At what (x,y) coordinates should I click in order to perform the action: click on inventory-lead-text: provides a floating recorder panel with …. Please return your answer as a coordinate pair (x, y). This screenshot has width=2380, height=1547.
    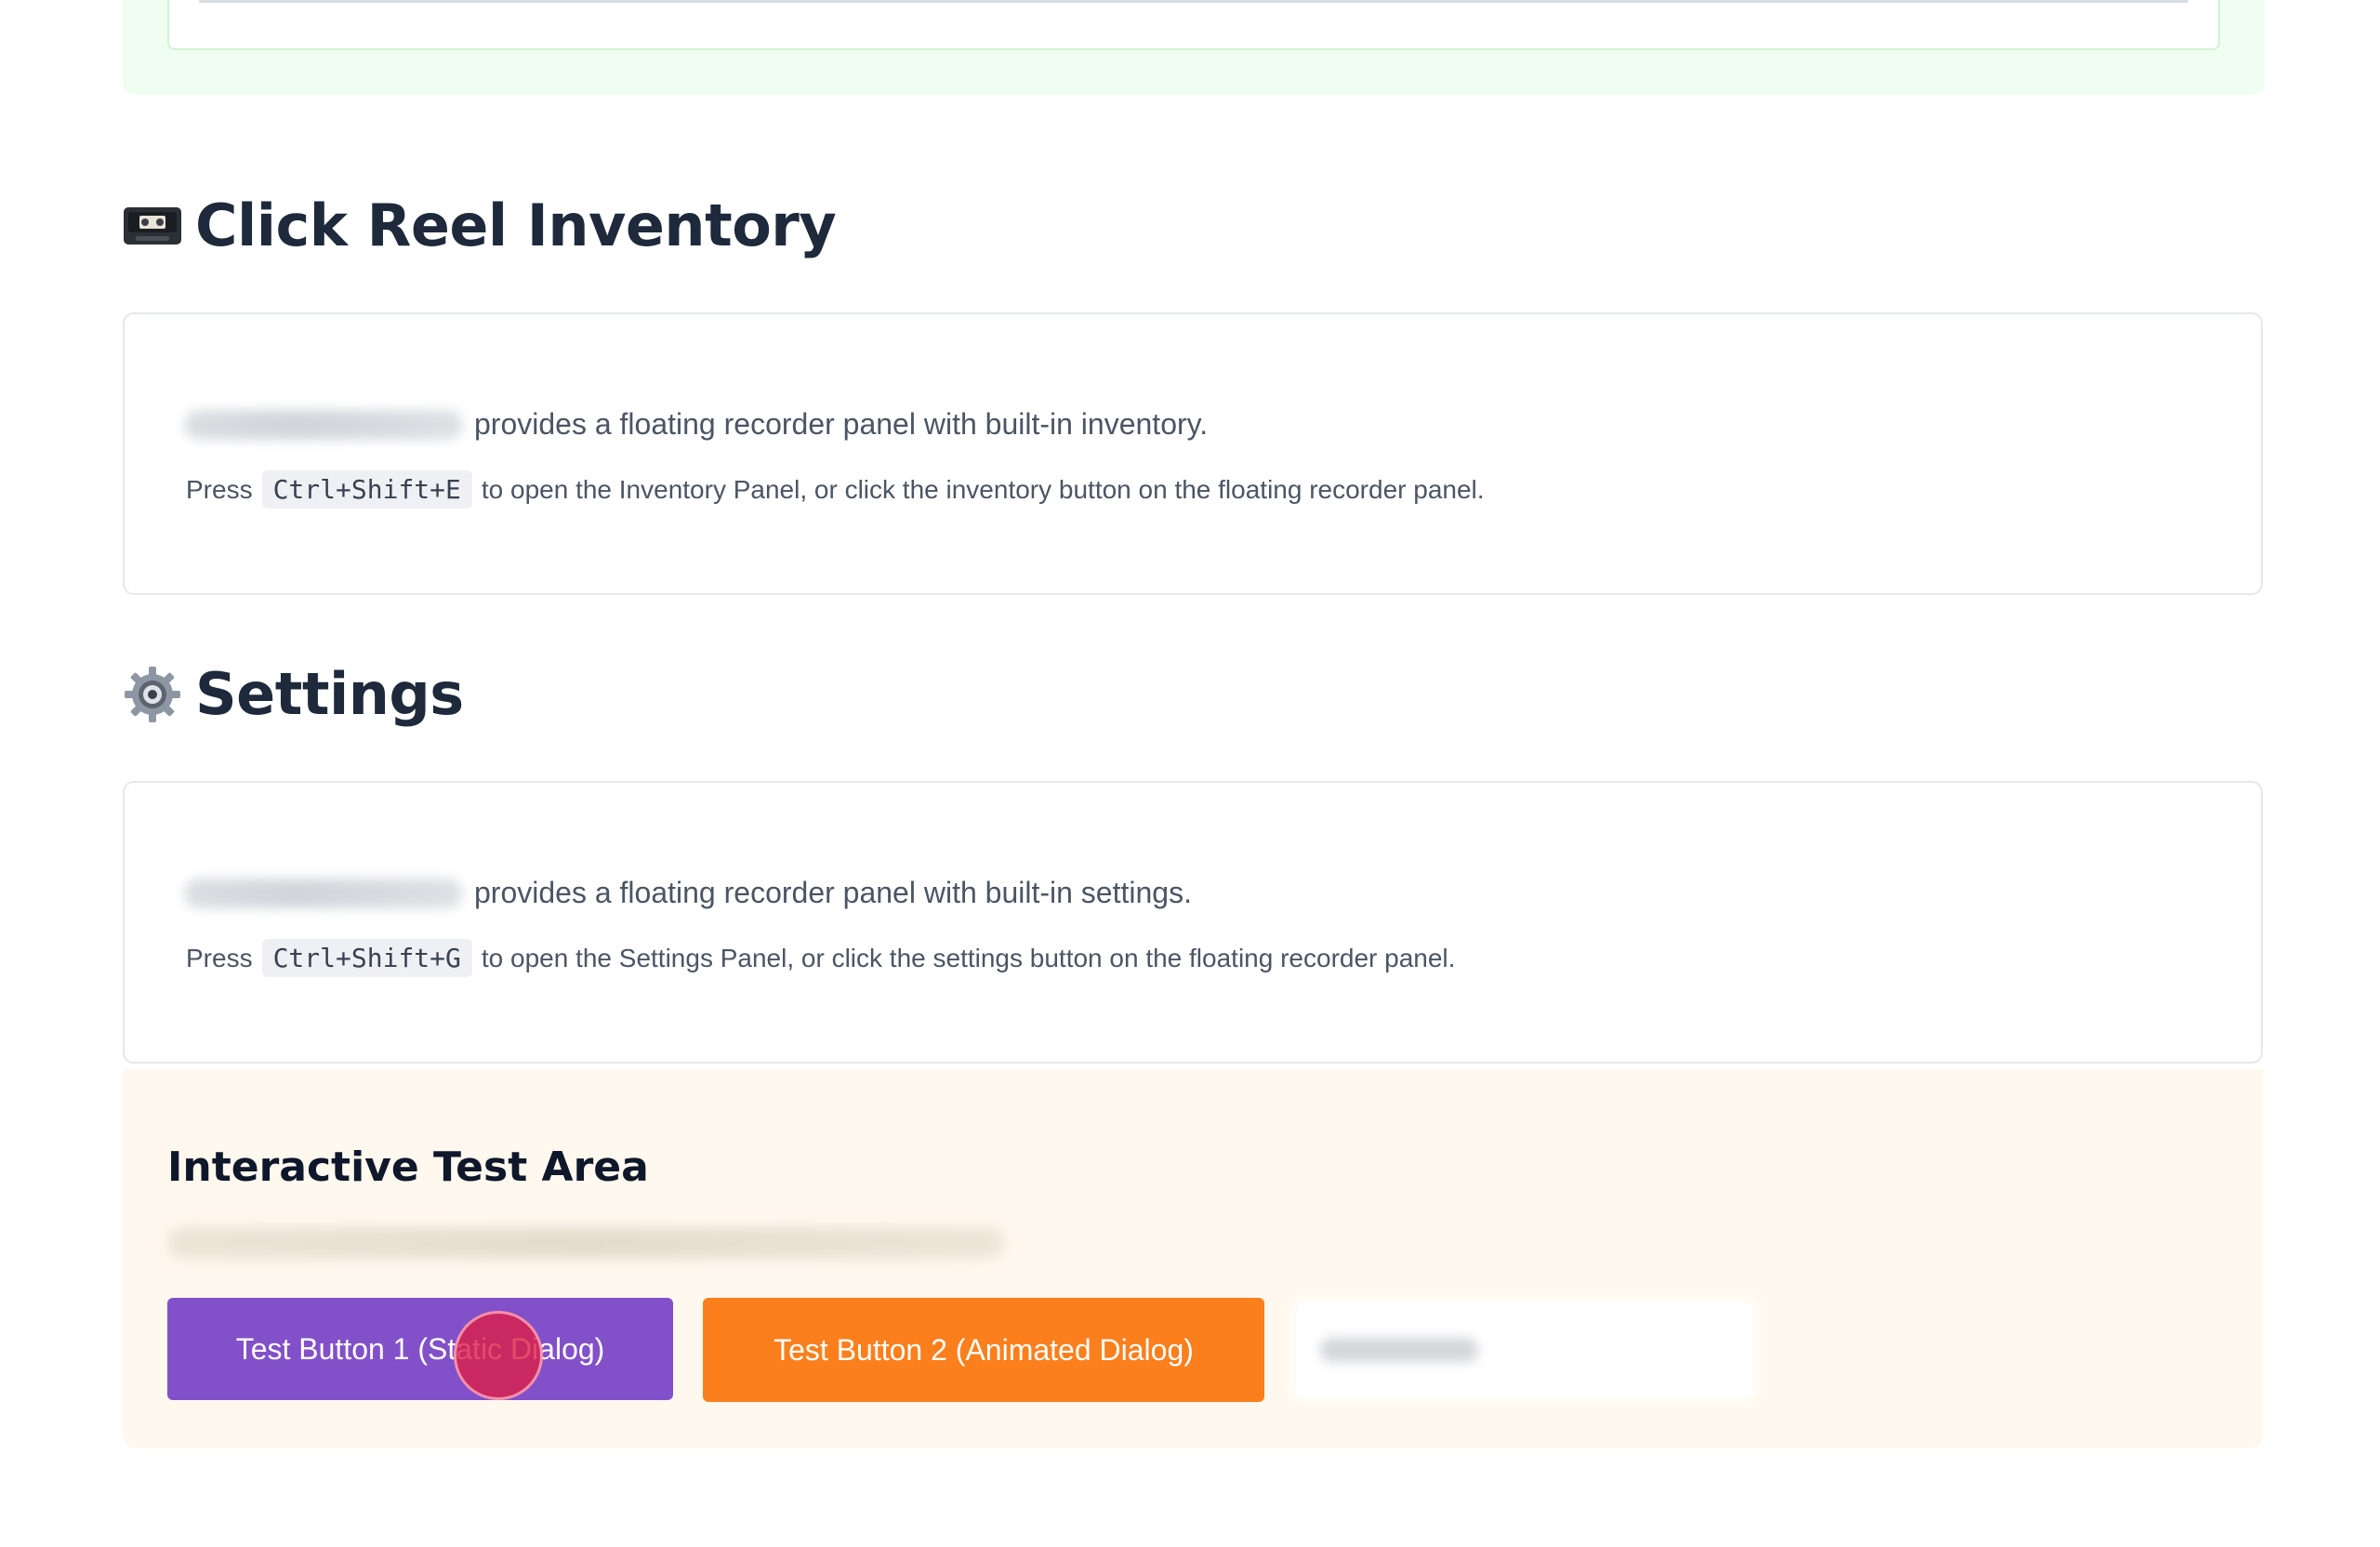
    Looking at the image, I should click on (841, 424).